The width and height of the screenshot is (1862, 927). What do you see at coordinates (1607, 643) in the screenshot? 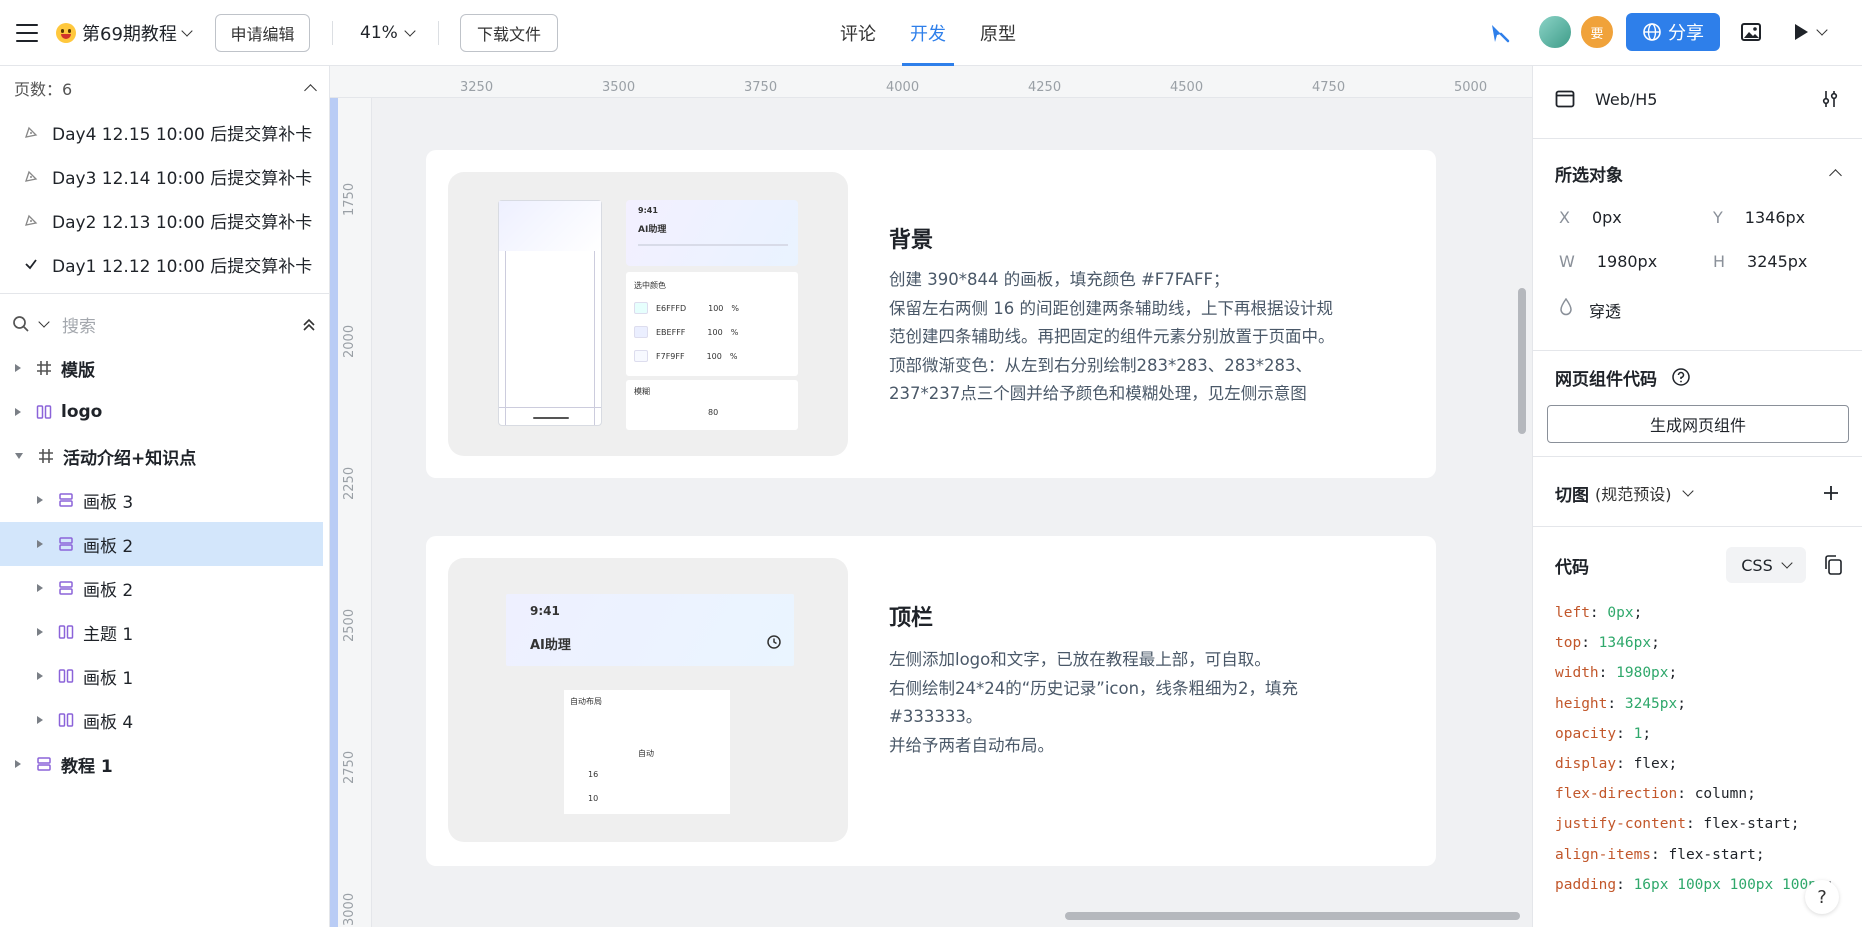
I see `code-line: top: 1346px;` at bounding box center [1607, 643].